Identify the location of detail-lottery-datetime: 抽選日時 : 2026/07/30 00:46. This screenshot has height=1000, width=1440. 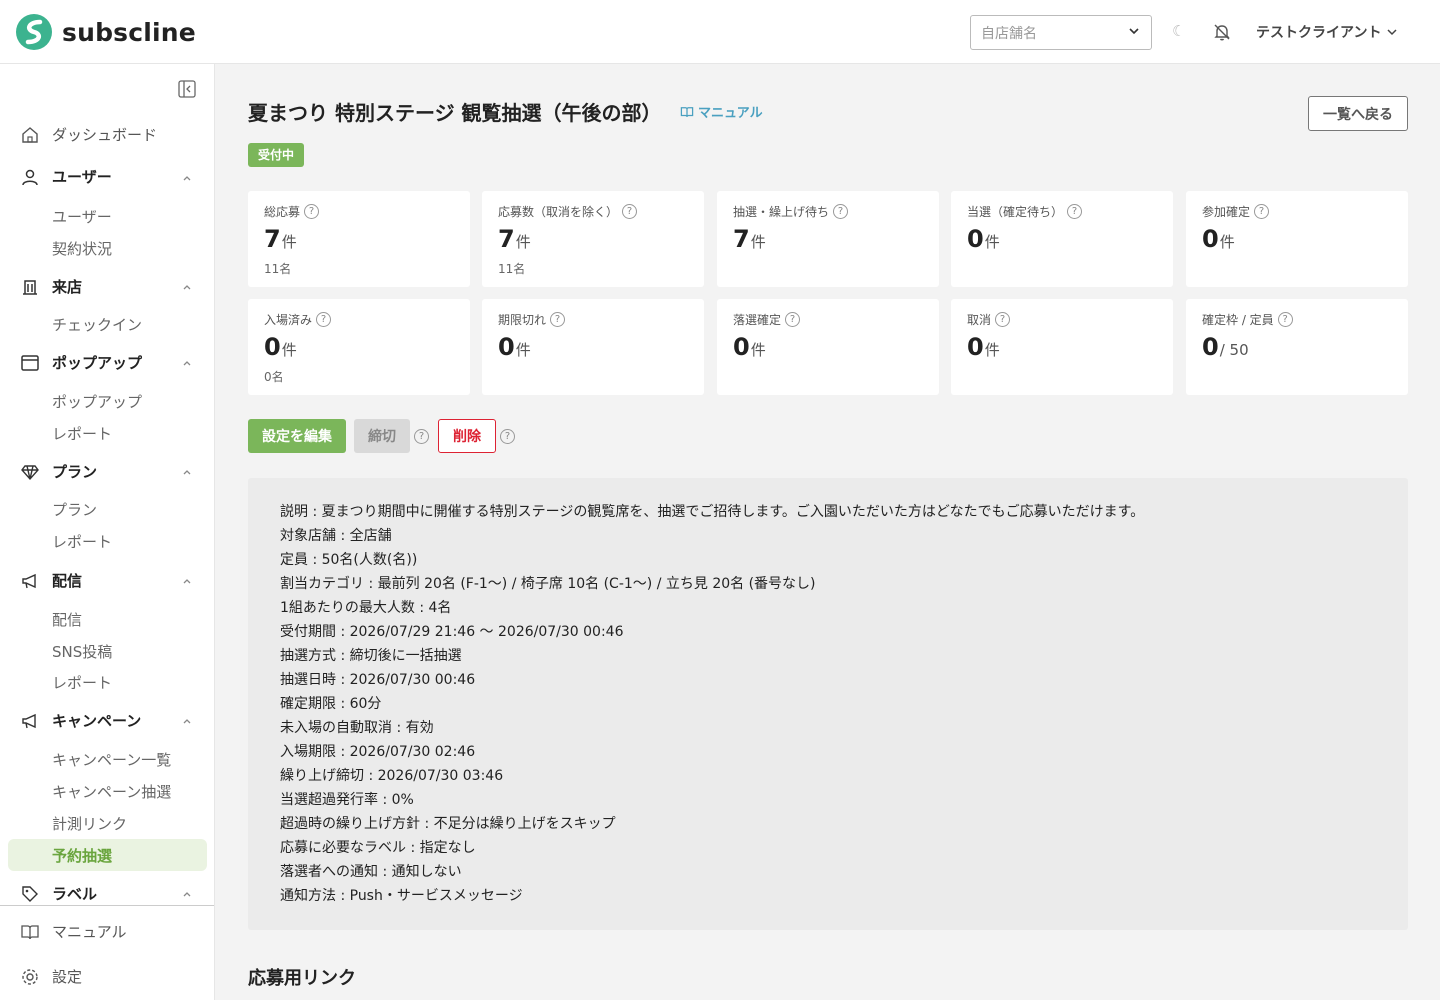
(378, 680).